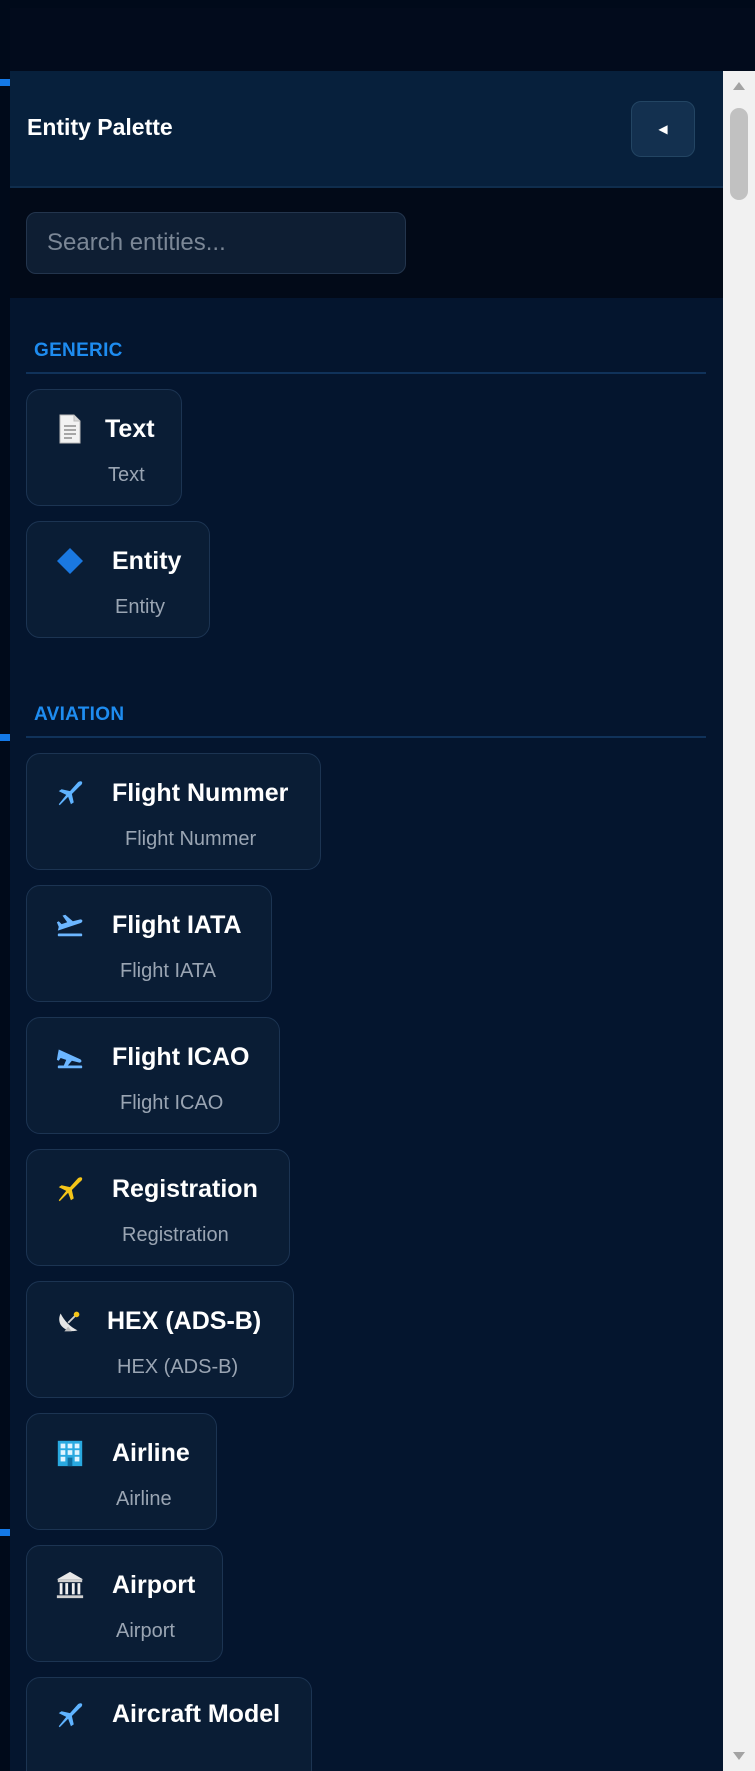 The width and height of the screenshot is (755, 1771). I want to click on entity-sublabel: Entity, so click(140, 607).